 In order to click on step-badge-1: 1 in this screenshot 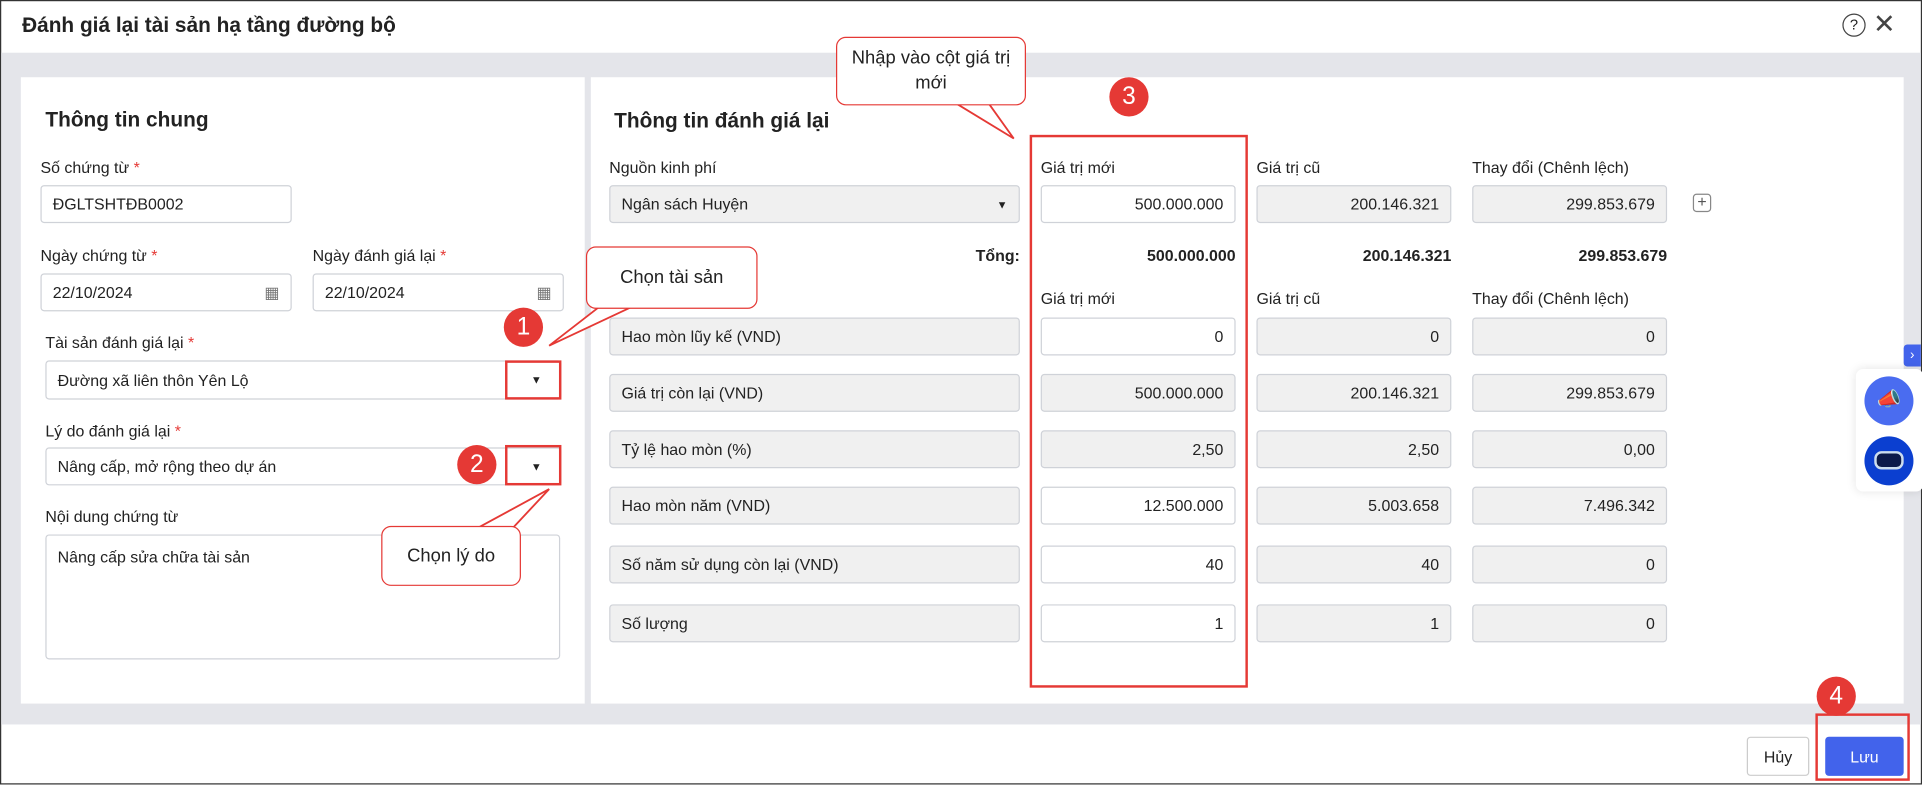, I will do `click(523, 327)`.